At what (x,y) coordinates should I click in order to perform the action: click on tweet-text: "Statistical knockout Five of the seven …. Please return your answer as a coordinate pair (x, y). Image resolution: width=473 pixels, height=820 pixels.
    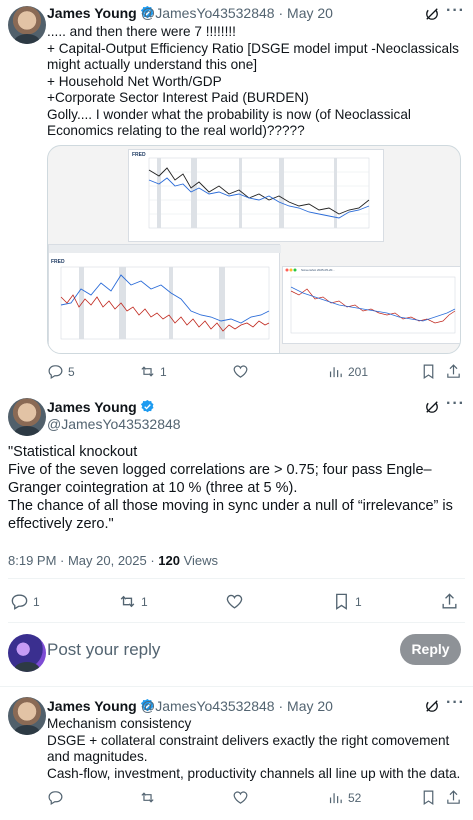
    Looking at the image, I should click on (230, 488).